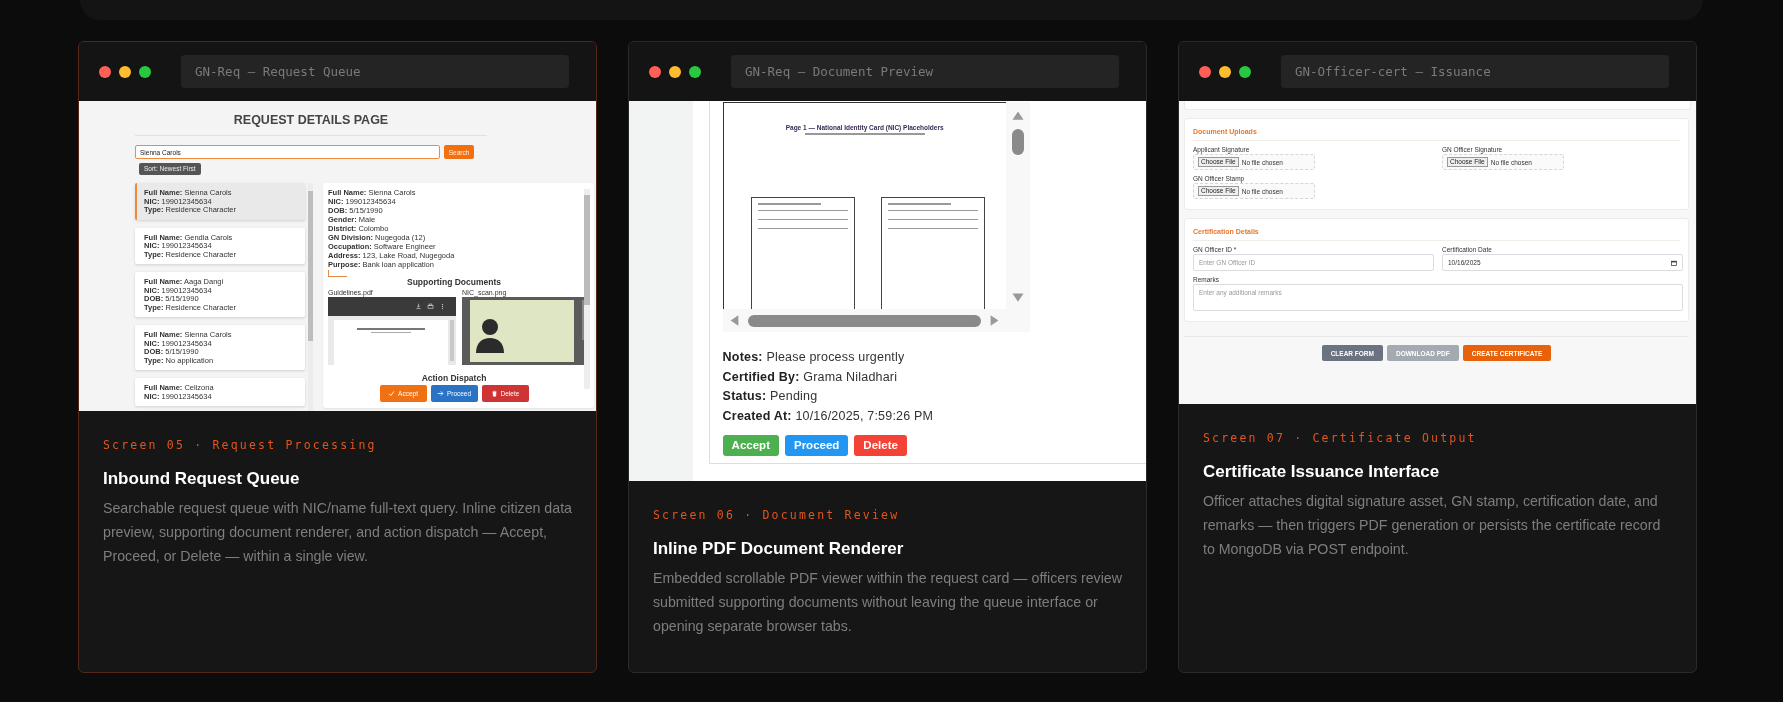  Describe the element at coordinates (1475, 71) in the screenshot. I see `window-title: GN-Officer-cert — Issuance` at that location.